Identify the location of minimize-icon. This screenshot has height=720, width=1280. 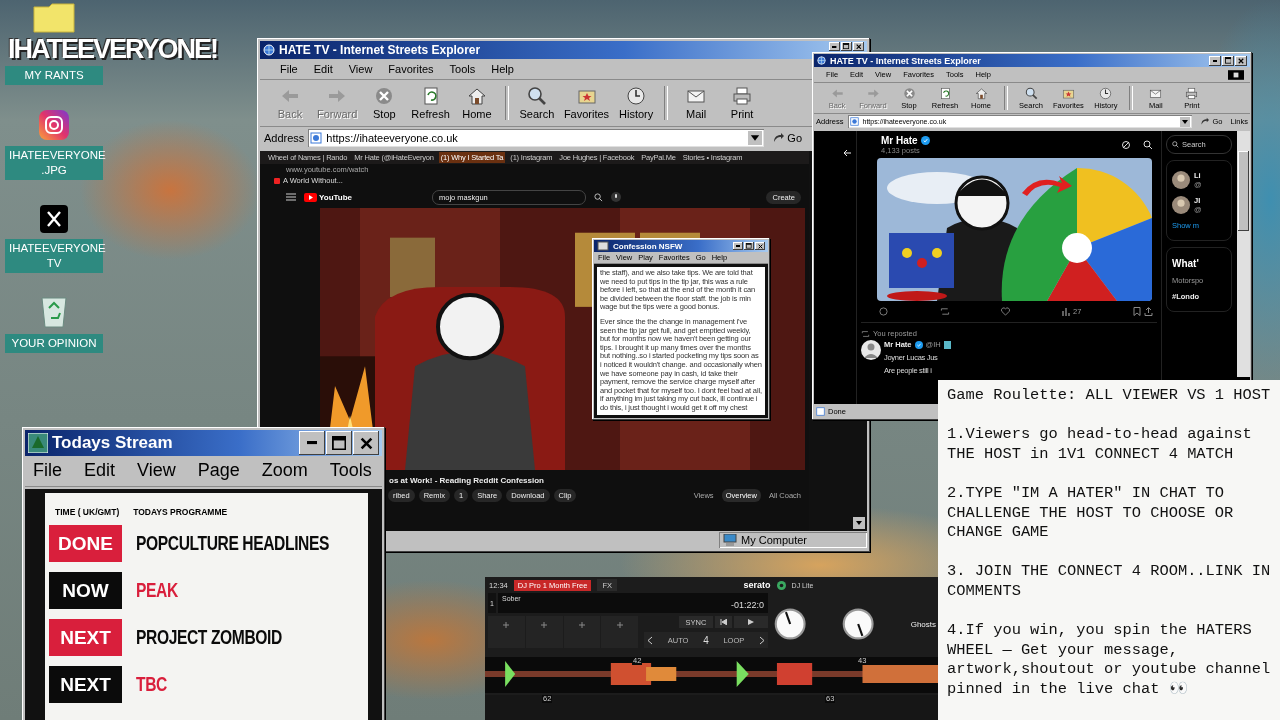
(312, 443).